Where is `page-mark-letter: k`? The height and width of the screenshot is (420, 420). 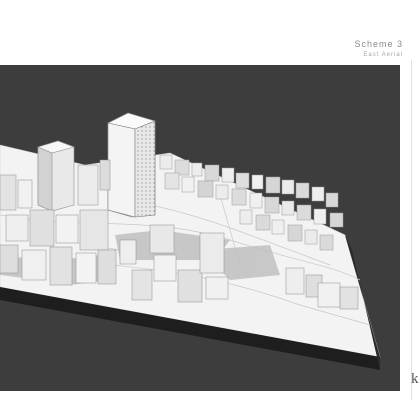
page-mark-letter: k is located at coordinates (415, 379).